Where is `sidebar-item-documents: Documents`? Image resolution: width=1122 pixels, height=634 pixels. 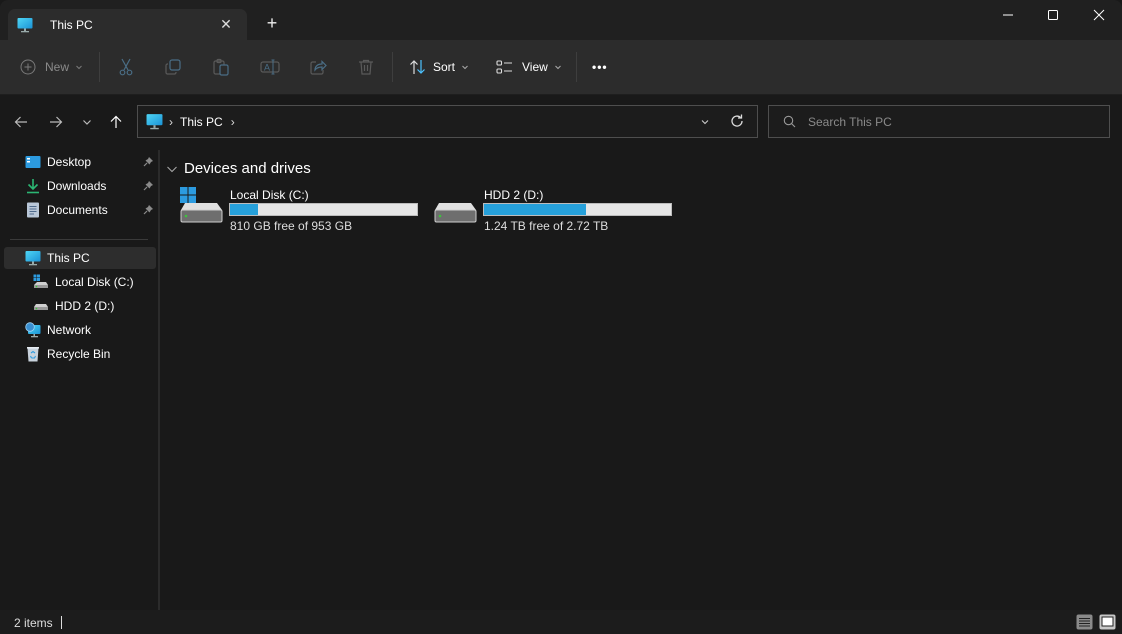 sidebar-item-documents: Documents is located at coordinates (80, 210).